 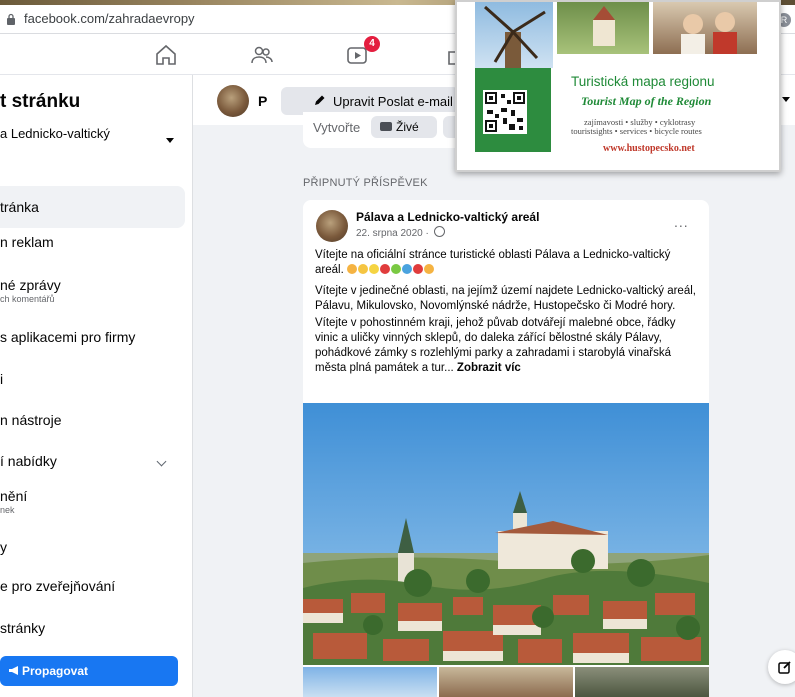 What do you see at coordinates (514, 35) in the screenshot?
I see `windmill-photo` at bounding box center [514, 35].